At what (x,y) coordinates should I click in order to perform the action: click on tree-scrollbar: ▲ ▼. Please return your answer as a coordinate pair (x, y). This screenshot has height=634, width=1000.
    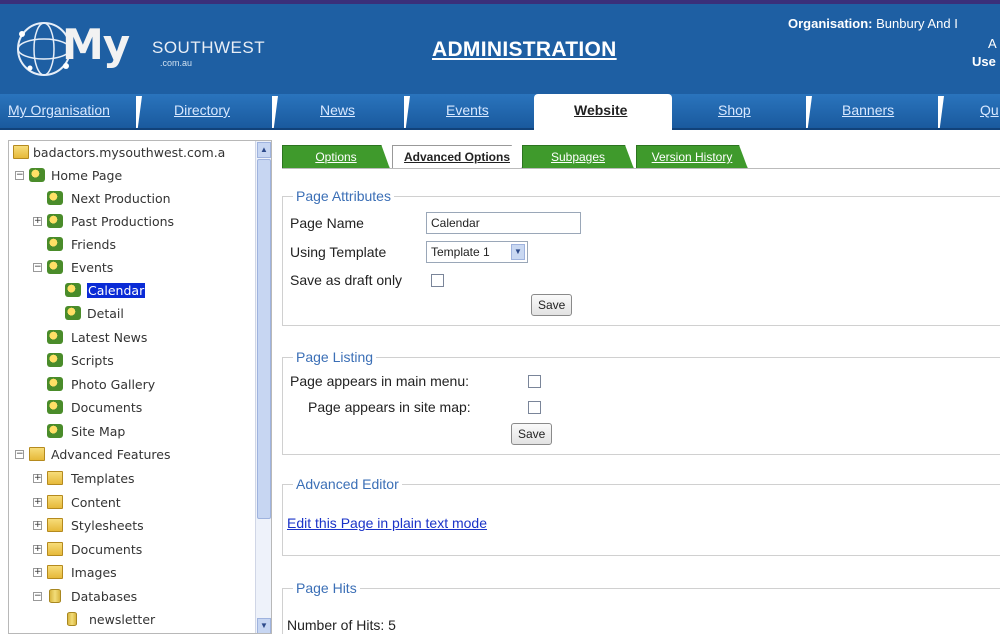
    Looking at the image, I should click on (263, 387).